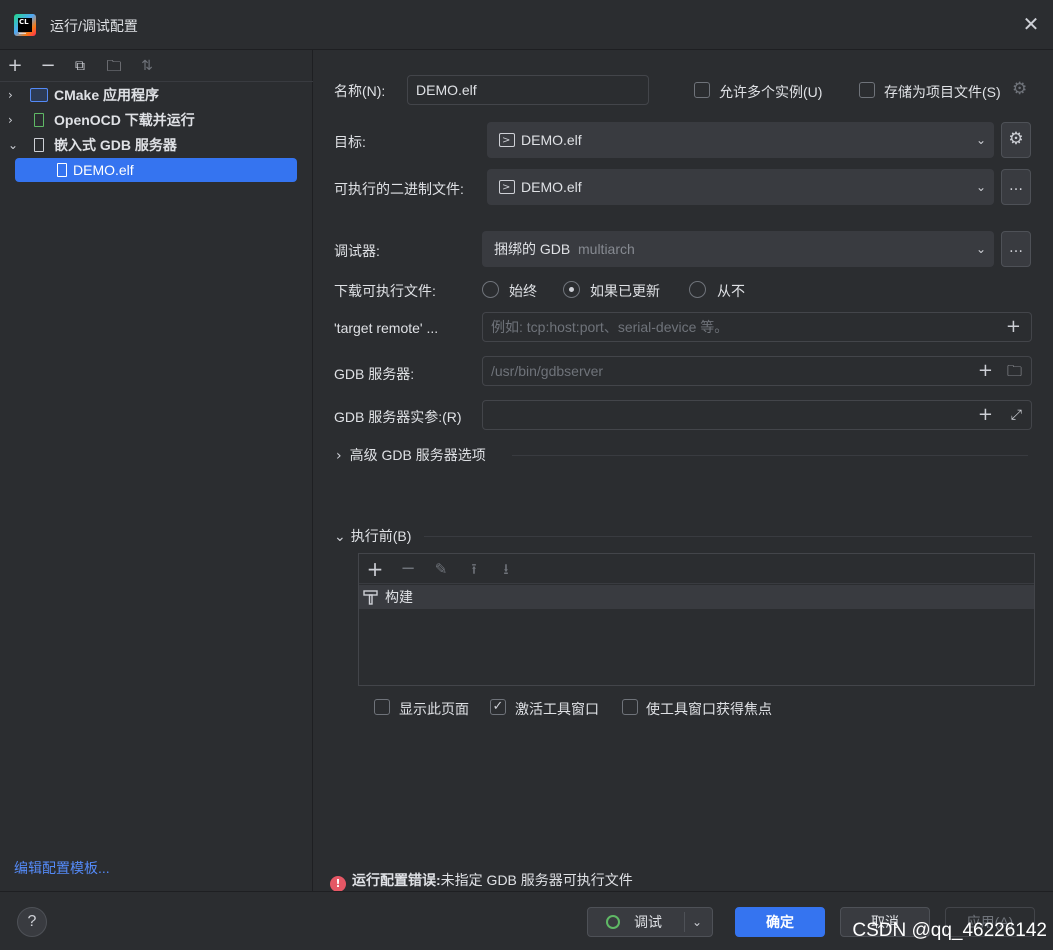 This screenshot has height=950, width=1053. What do you see at coordinates (630, 707) in the screenshot?
I see `focus-tool-window-checkbox` at bounding box center [630, 707].